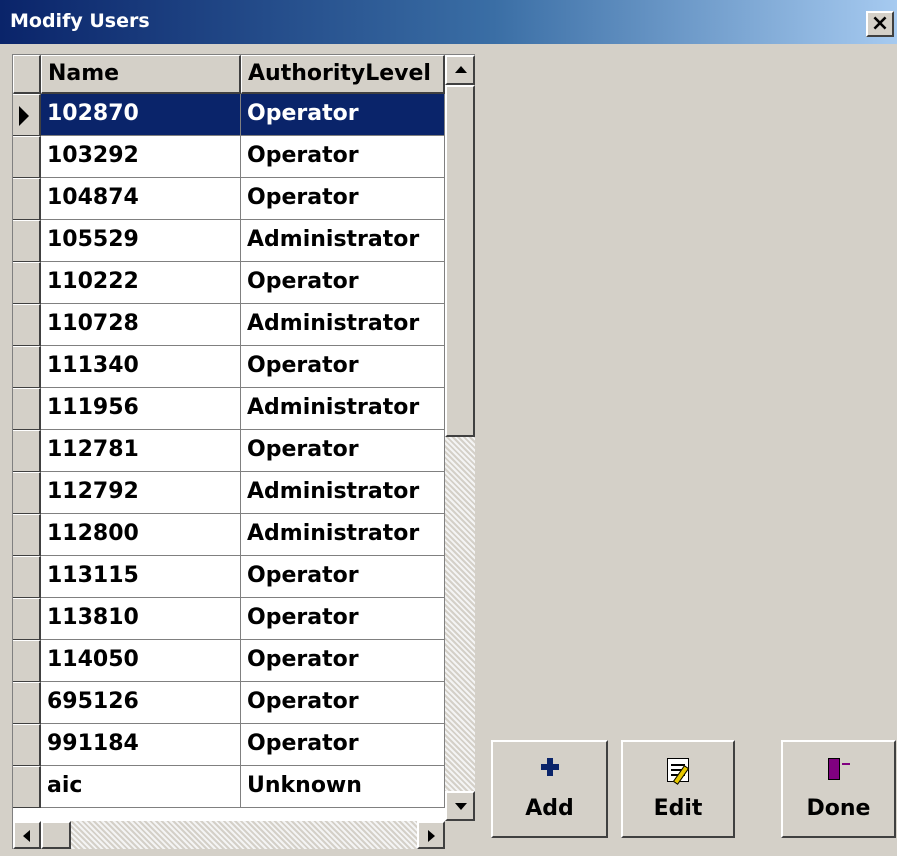 The height and width of the screenshot is (856, 897). I want to click on edit-button-label: Edit, so click(678, 808).